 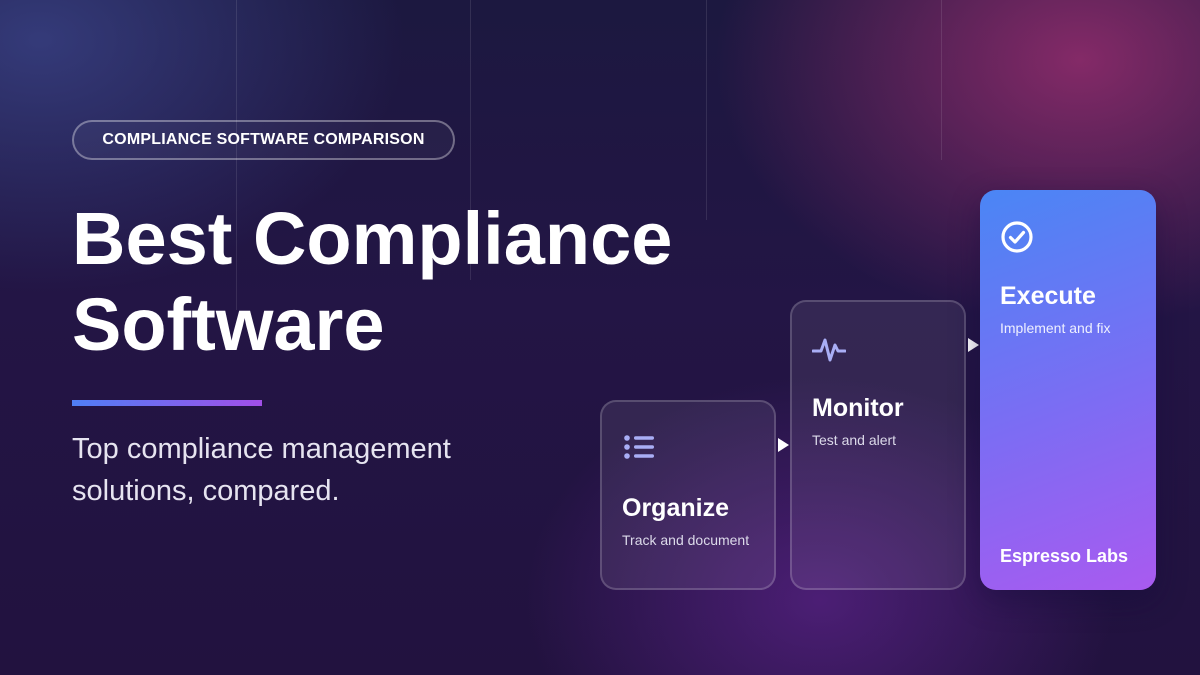 What do you see at coordinates (167, 403) in the screenshot?
I see `accent-divider` at bounding box center [167, 403].